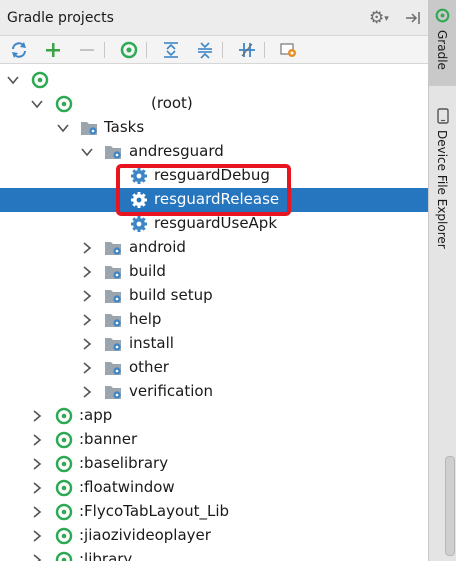 This screenshot has height=561, width=456. I want to click on project-root-suffix: (root), so click(172, 103).